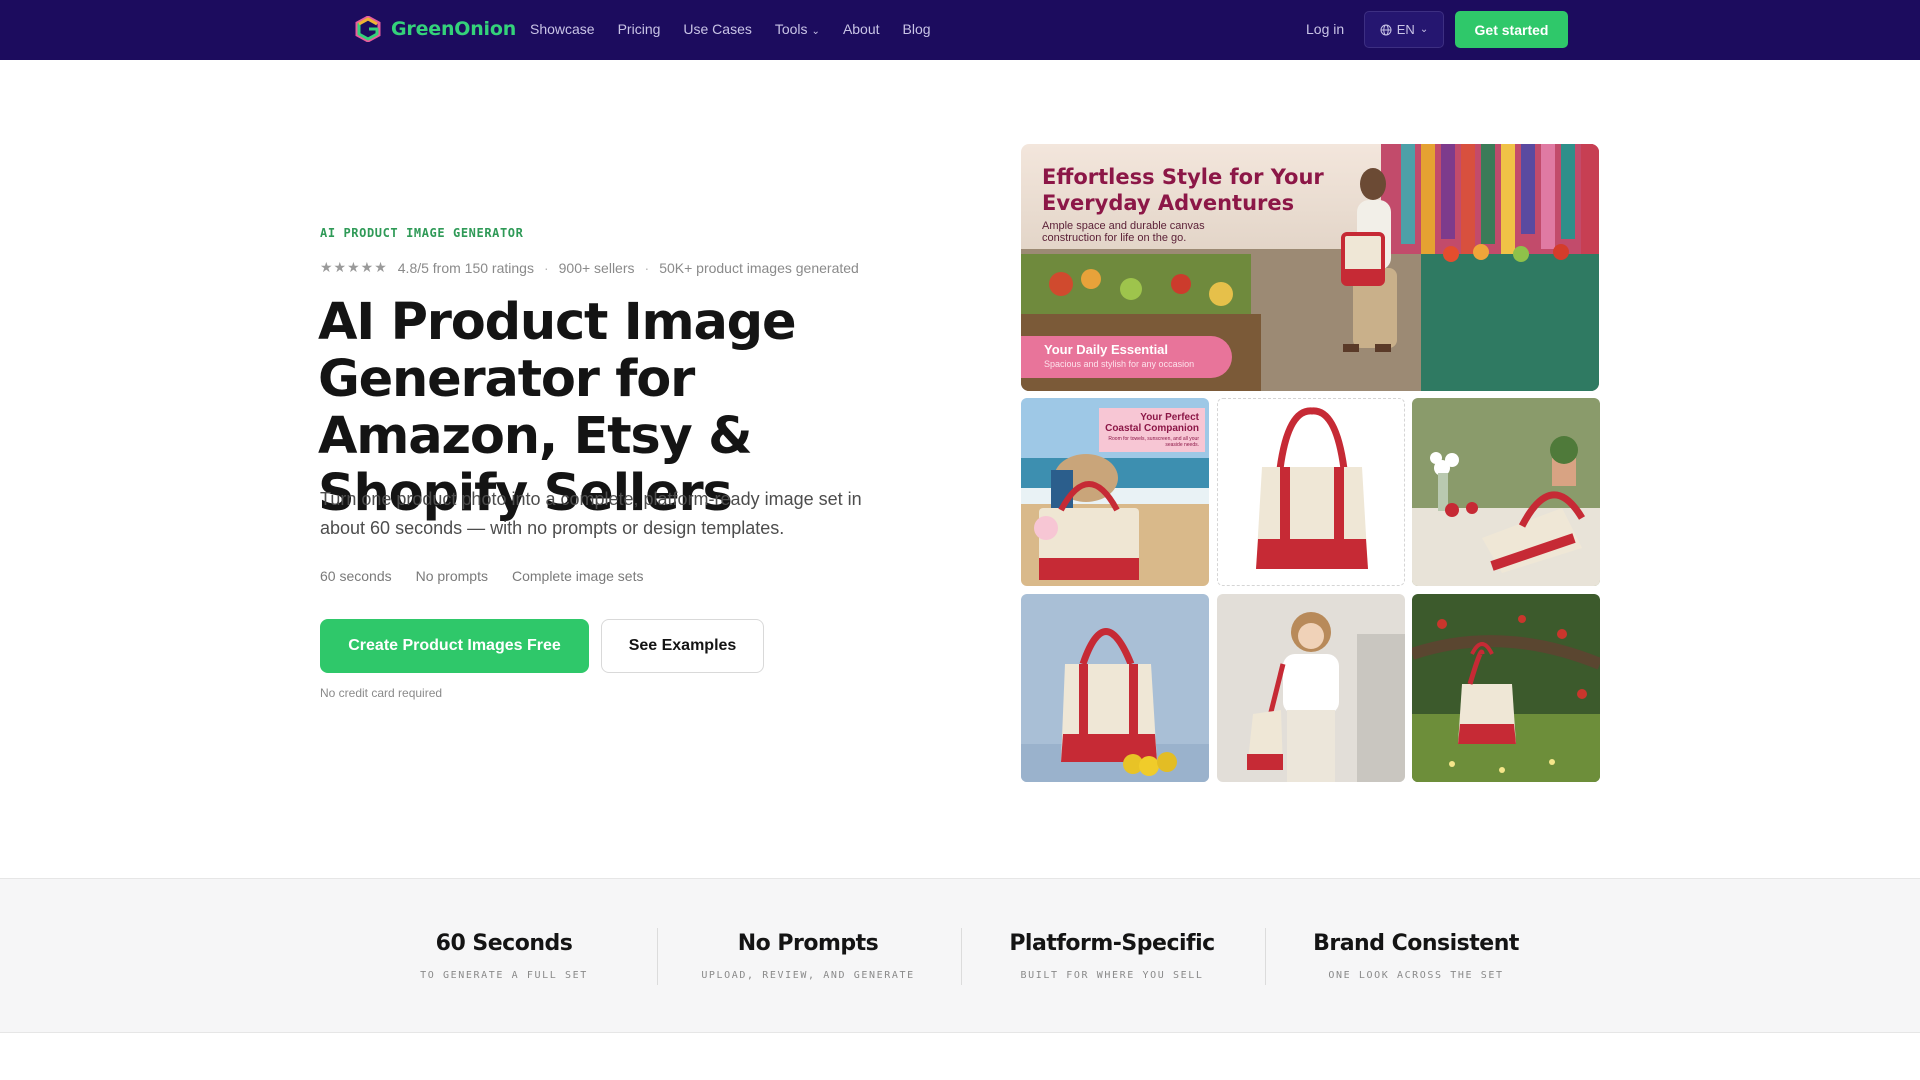 The height and width of the screenshot is (1080, 1920). What do you see at coordinates (1119, 364) in the screenshot?
I see `banner-pill-subtitle: Spacious and stylish for any occasion` at bounding box center [1119, 364].